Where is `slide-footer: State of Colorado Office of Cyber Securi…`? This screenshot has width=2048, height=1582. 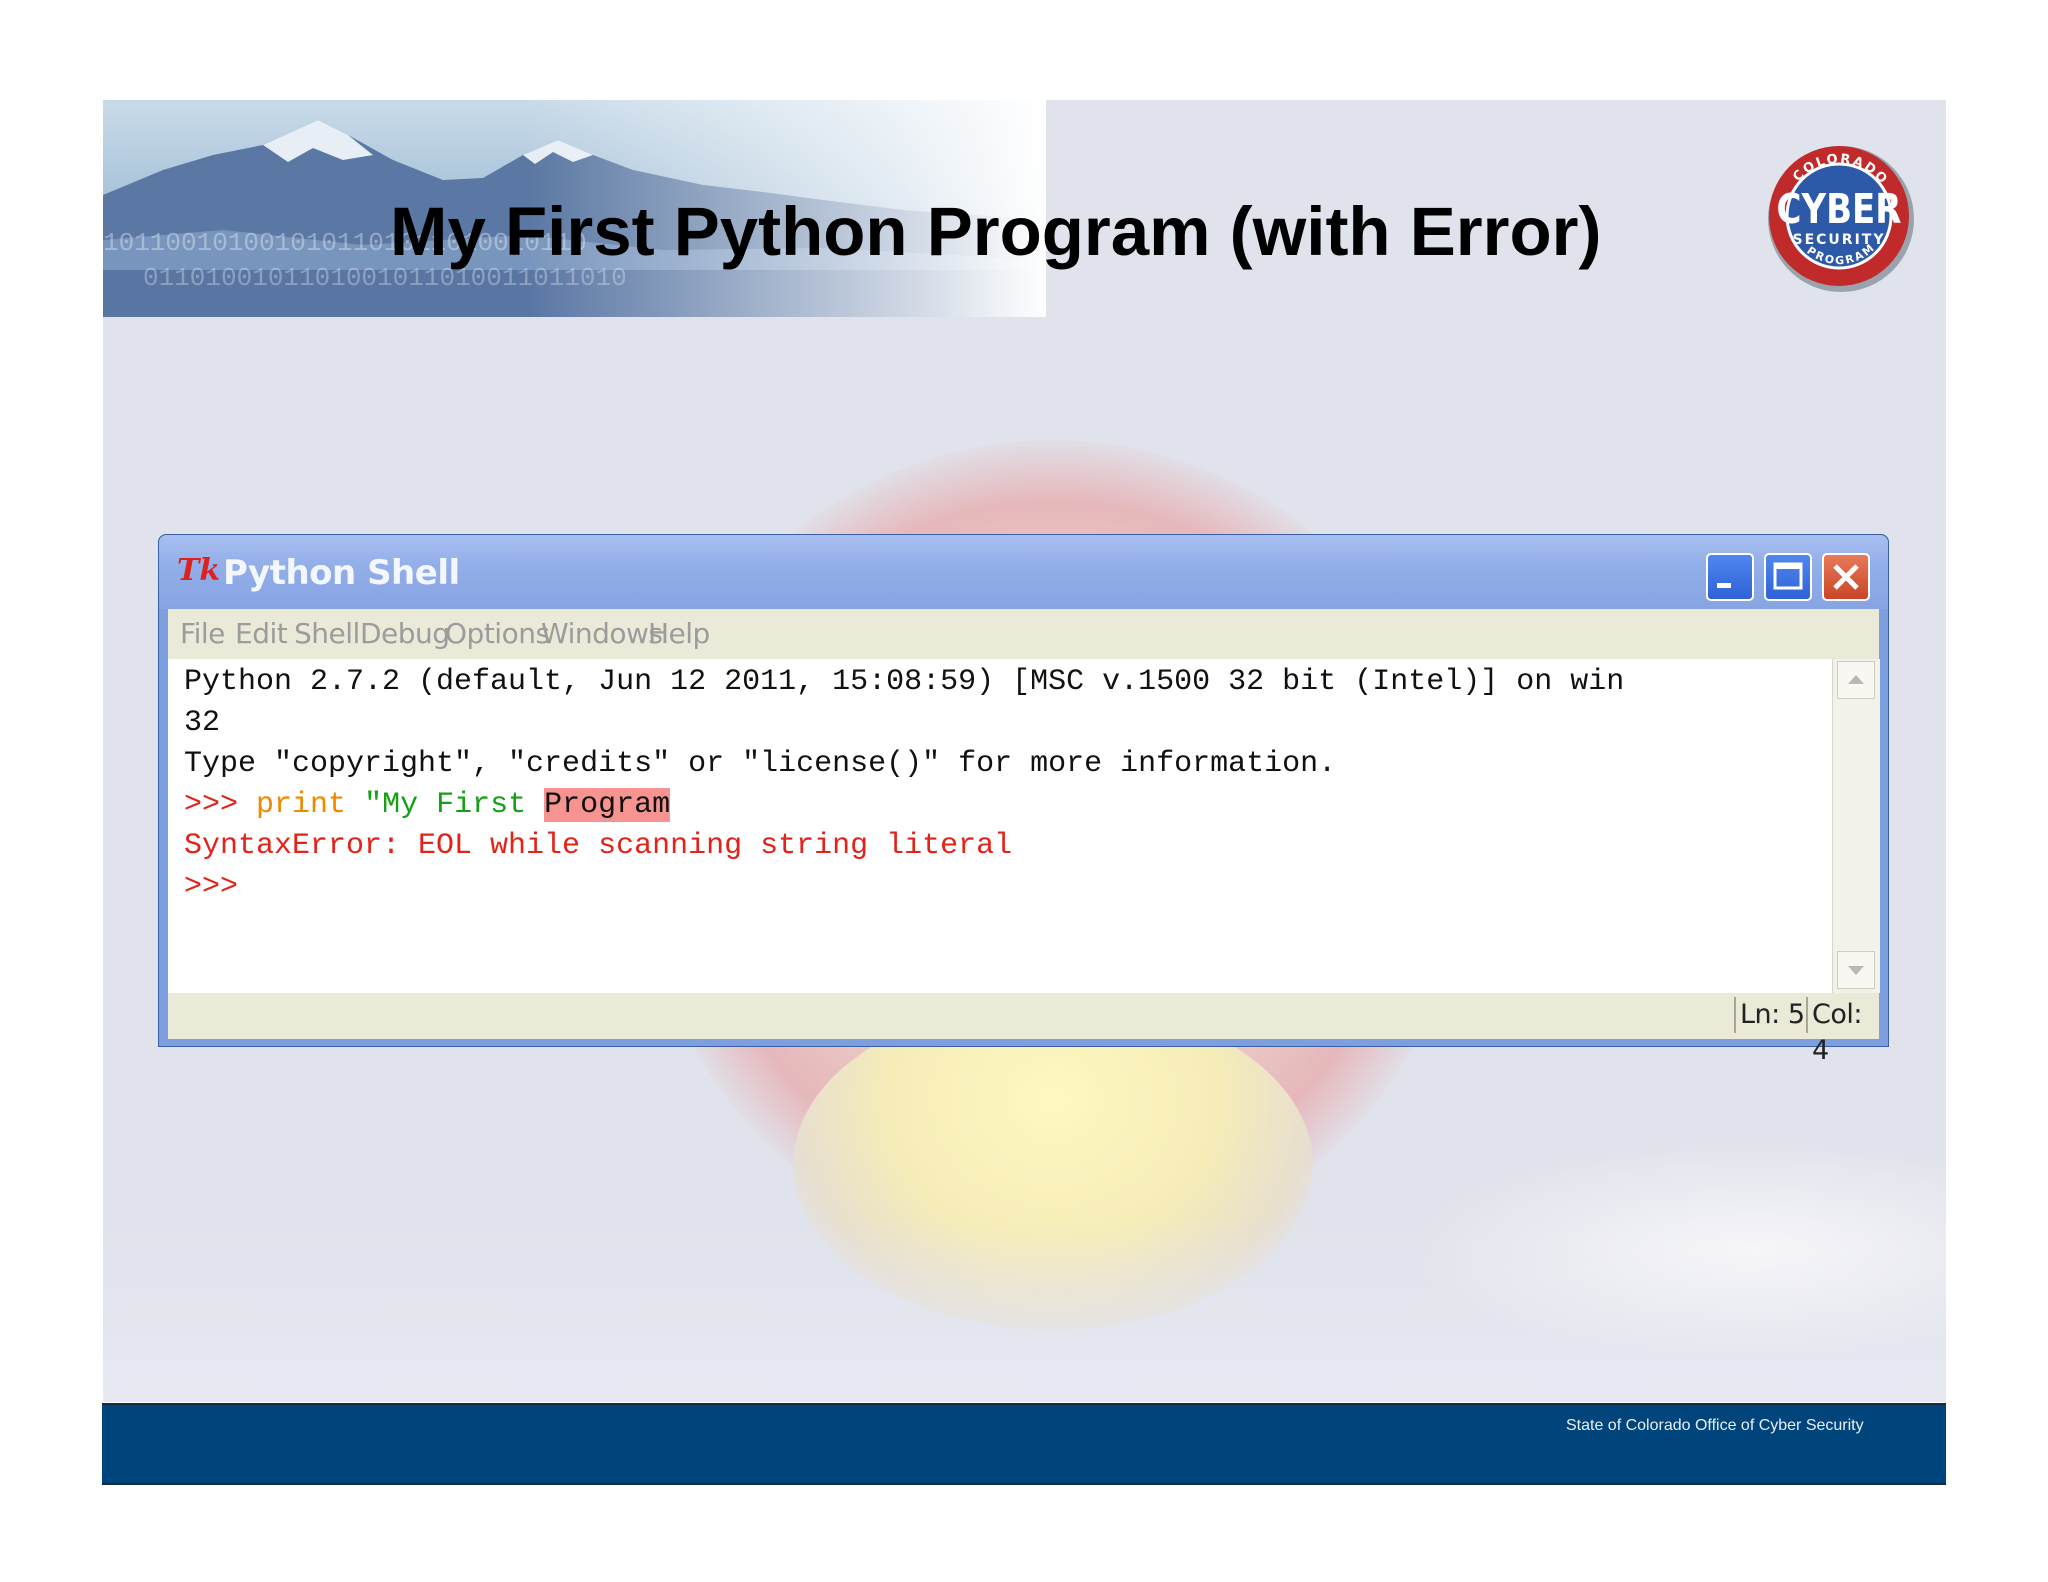 slide-footer: State of Colorado Office of Cyber Securi… is located at coordinates (1024, 1444).